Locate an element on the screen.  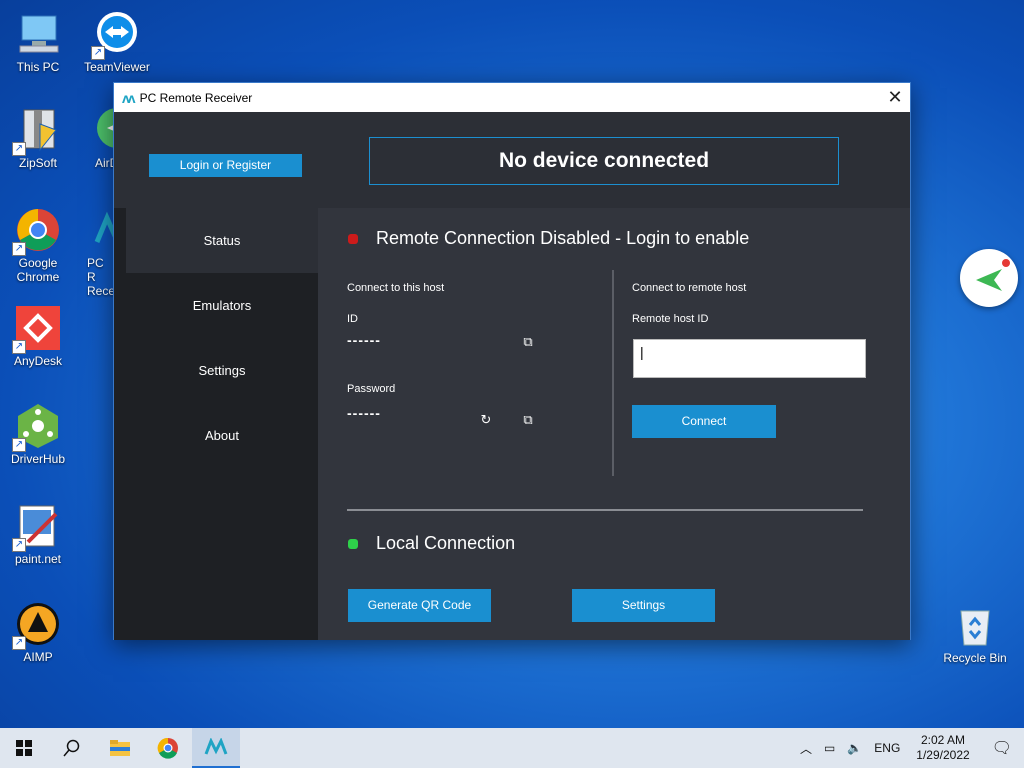
desktop-icon-label: This PC is located at coordinates (38, 67).